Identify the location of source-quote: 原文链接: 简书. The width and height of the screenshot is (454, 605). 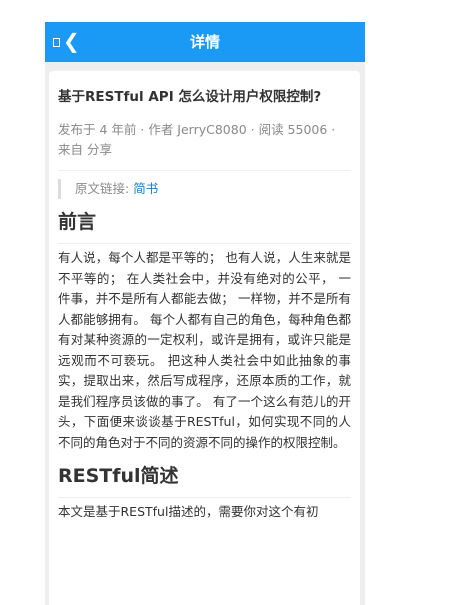
(204, 189).